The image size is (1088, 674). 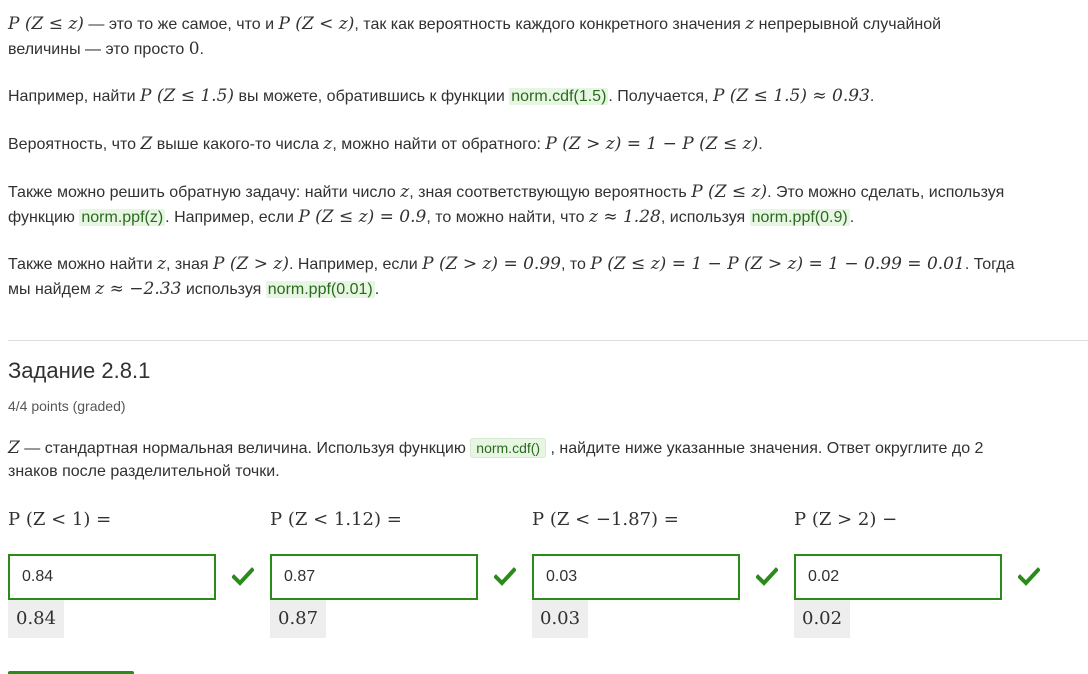 I want to click on text: , зная соответствующую вероятность, so click(x=550, y=192).